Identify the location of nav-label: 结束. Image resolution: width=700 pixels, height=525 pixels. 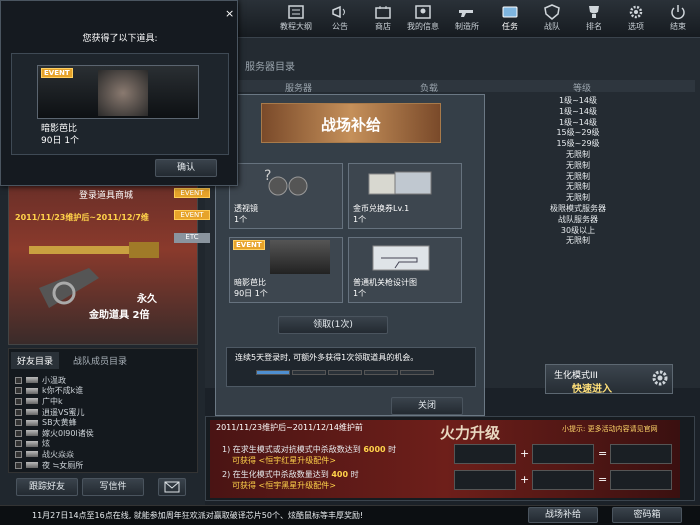
(678, 26).